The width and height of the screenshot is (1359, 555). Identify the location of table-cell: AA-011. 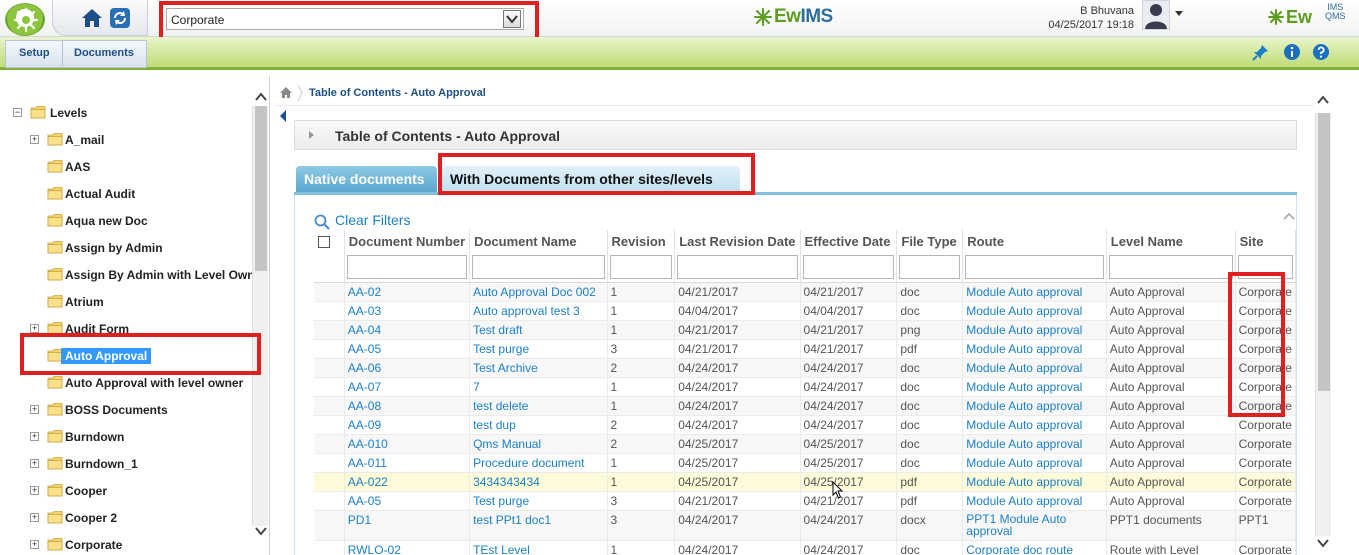
(407, 463).